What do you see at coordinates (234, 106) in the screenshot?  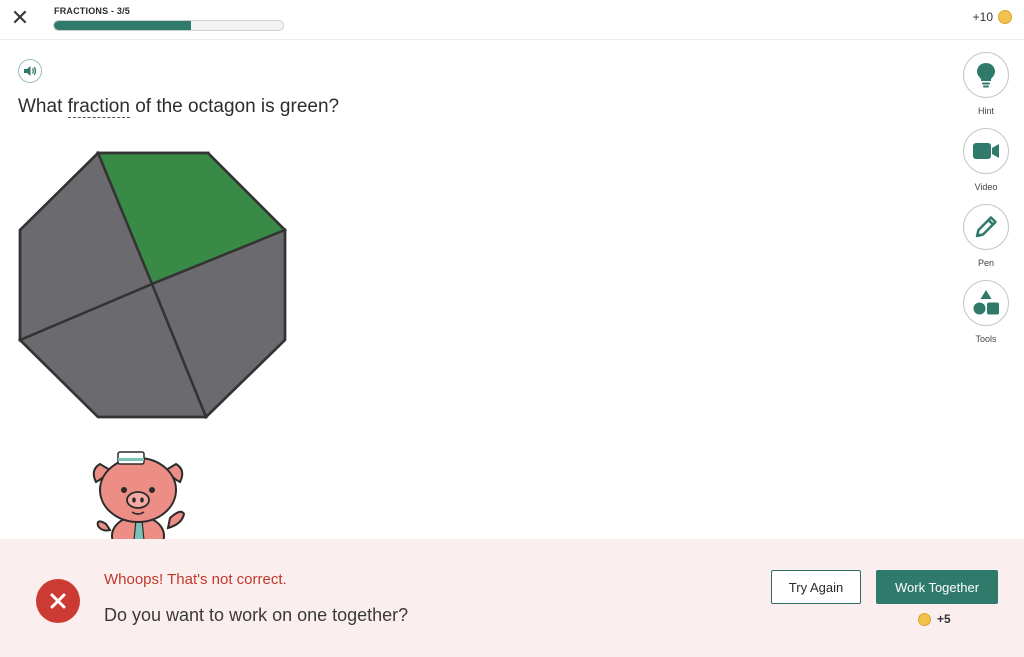 I see `question-suffix: of the octagon is green?` at bounding box center [234, 106].